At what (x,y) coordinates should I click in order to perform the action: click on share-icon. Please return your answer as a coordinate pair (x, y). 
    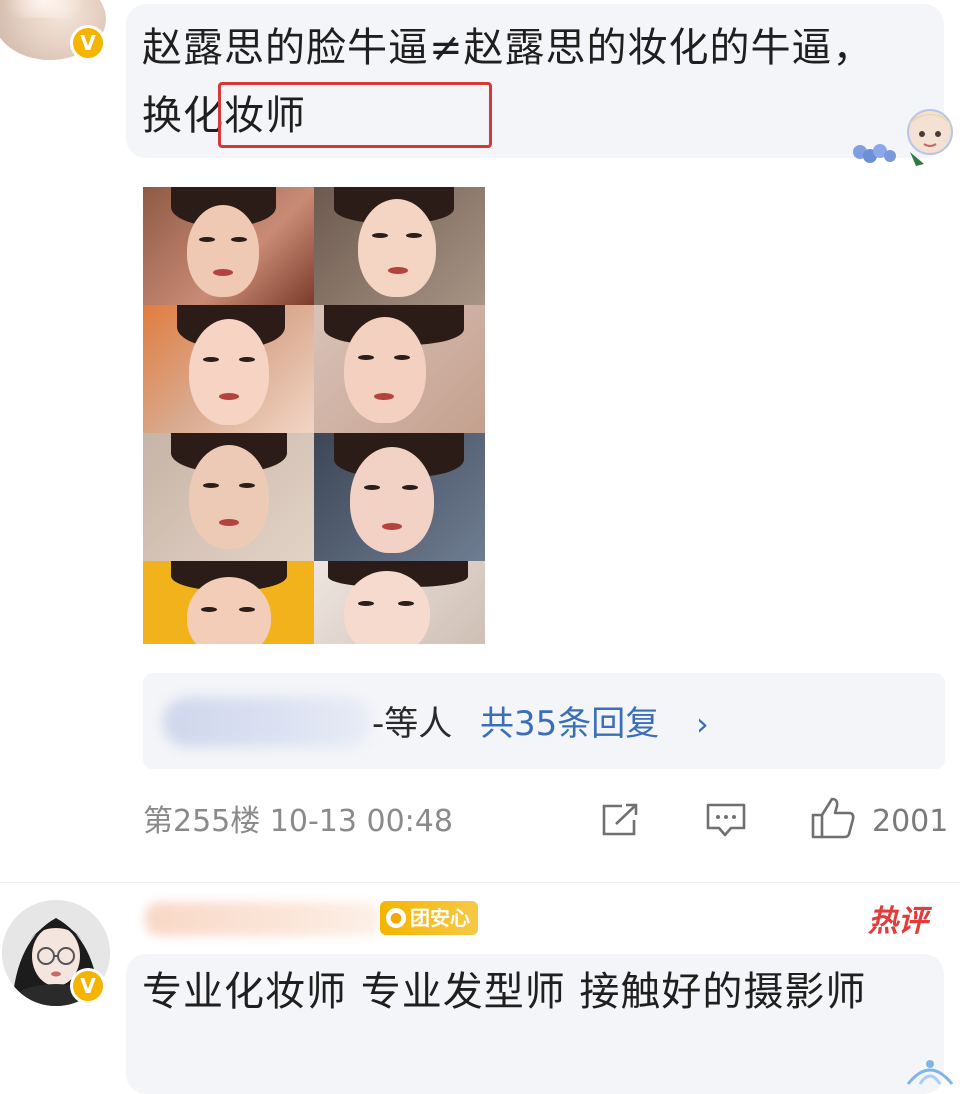
    Looking at the image, I should click on (620, 820).